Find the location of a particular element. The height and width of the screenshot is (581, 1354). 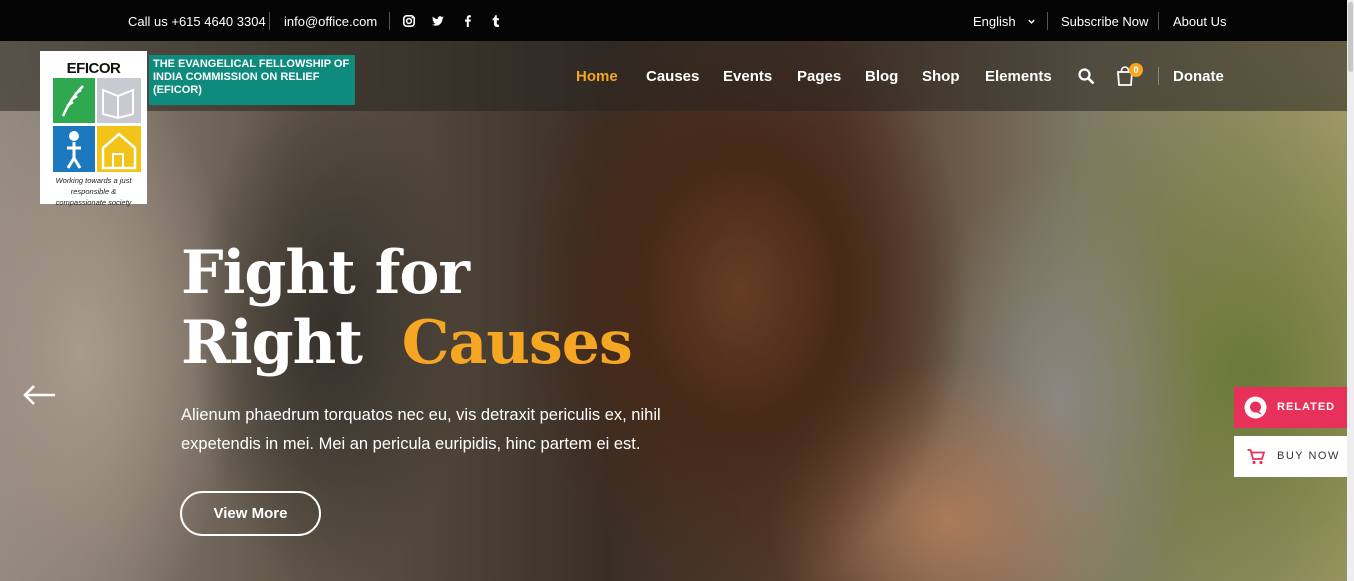

hero-title-line1: Fight for is located at coordinates (325, 273).